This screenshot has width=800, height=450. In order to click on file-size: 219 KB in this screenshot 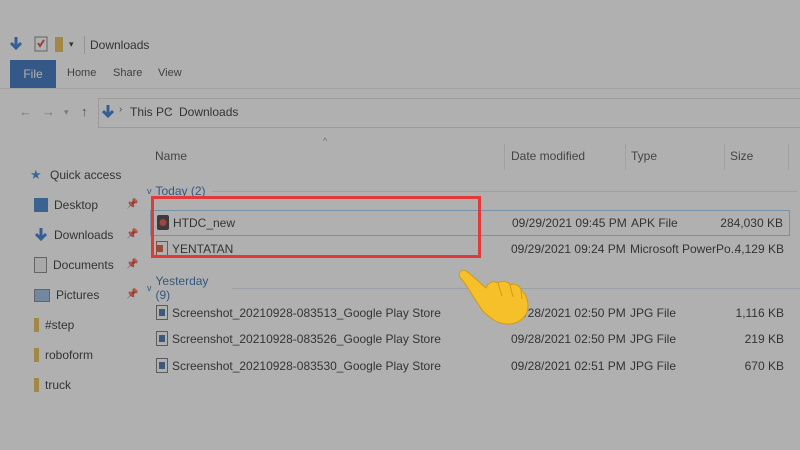, I will do `click(764, 339)`.